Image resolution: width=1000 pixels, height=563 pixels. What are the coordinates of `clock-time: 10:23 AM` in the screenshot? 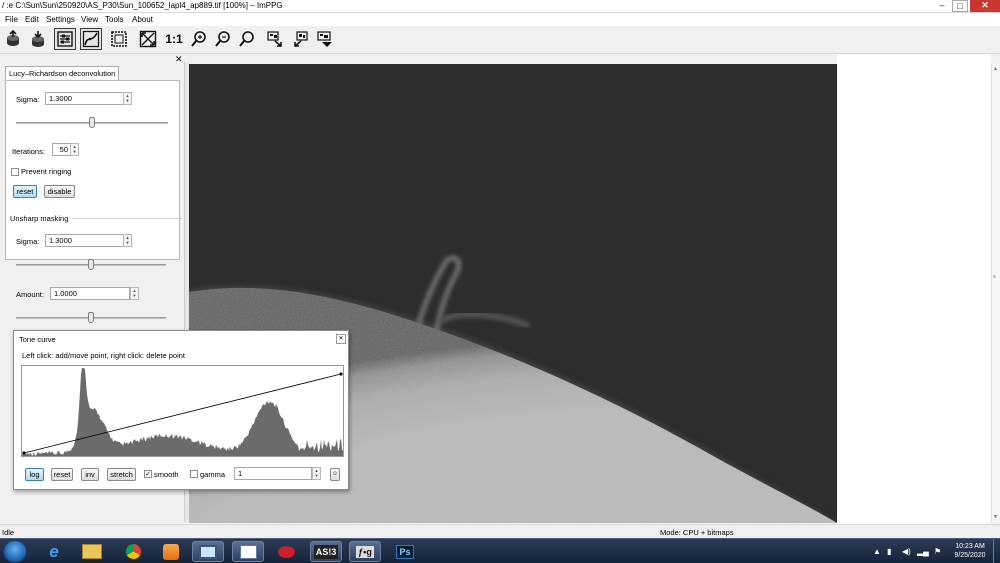 It's located at (970, 546).